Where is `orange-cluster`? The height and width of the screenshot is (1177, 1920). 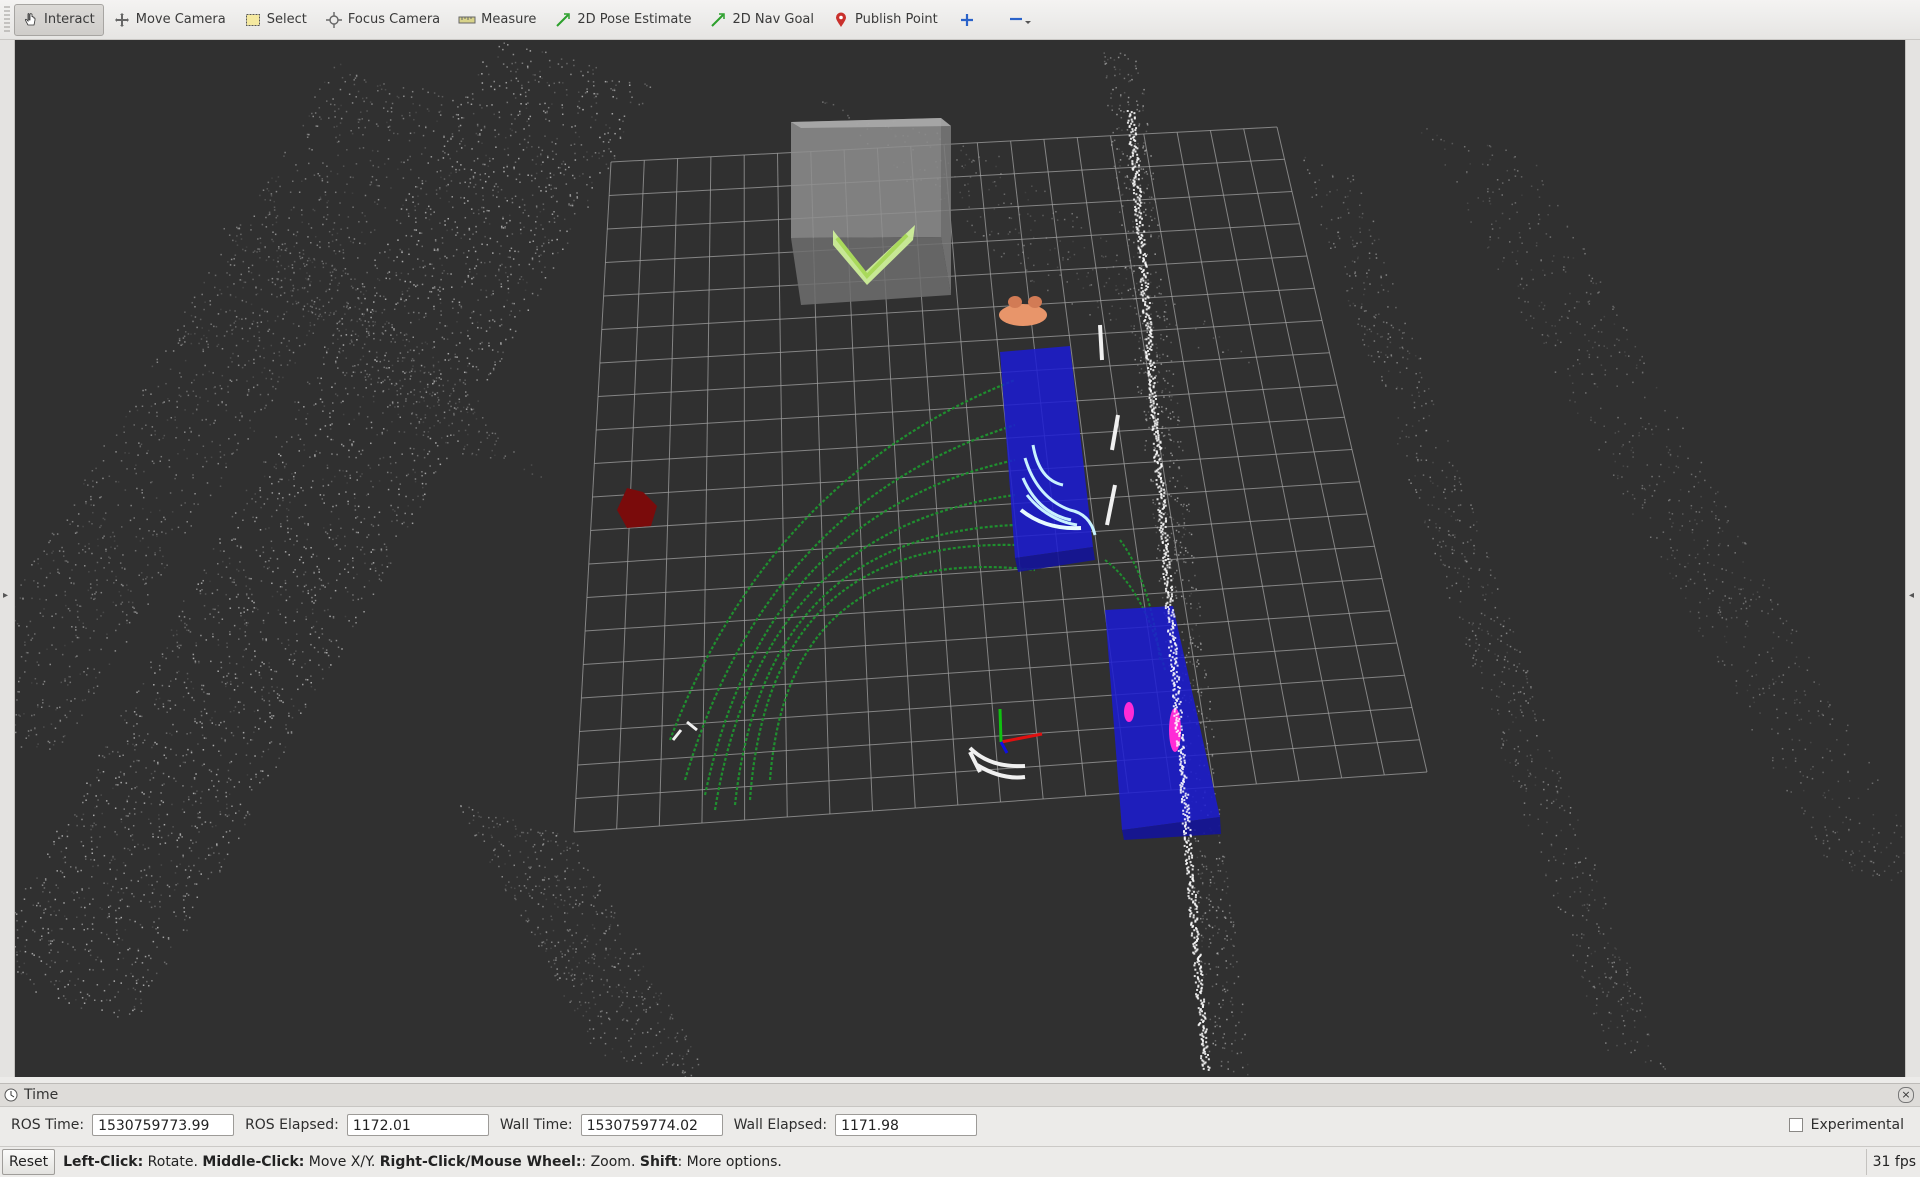
orange-cluster is located at coordinates (1023, 311).